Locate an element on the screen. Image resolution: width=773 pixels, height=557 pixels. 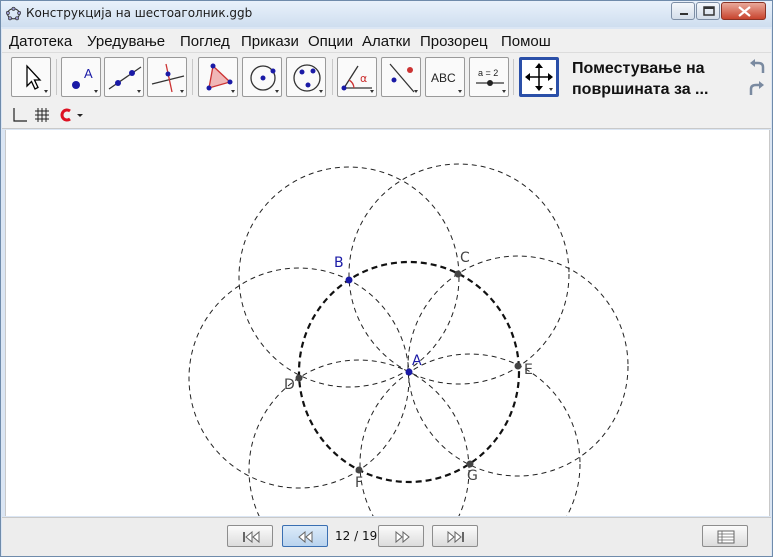
redo-icon is located at coordinates (757, 89).